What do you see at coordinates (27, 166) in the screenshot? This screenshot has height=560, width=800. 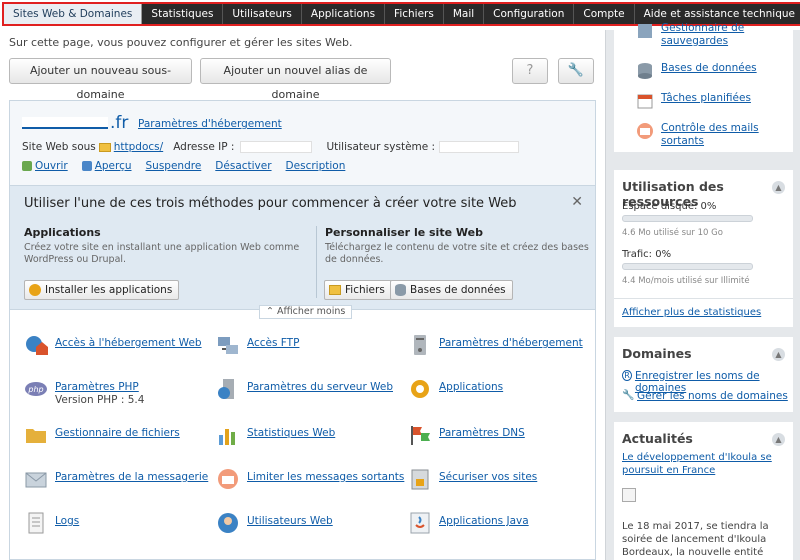 I see `open-icon` at bounding box center [27, 166].